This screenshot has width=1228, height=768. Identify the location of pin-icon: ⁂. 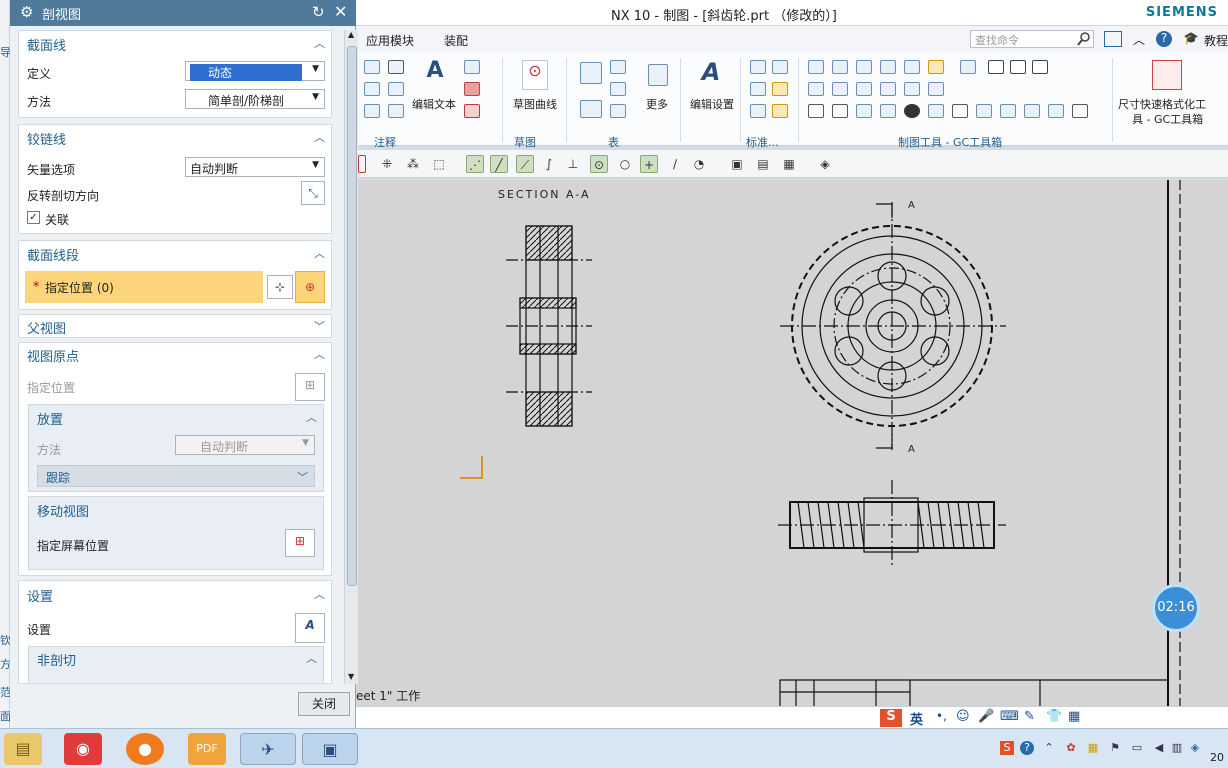
(413, 164).